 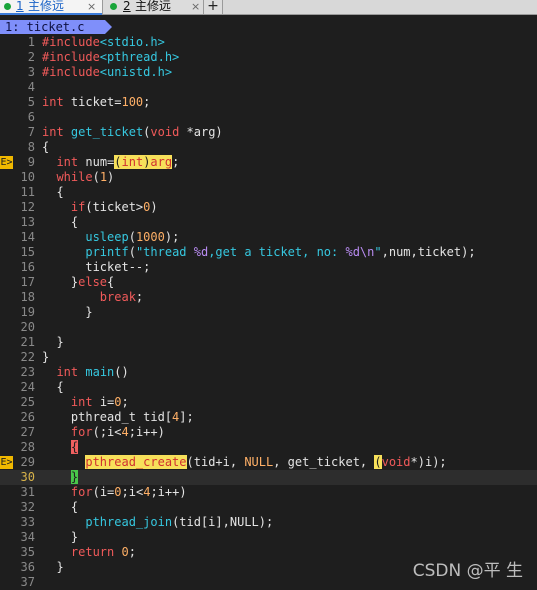 I want to click on line-number: 7, so click(x=31, y=132).